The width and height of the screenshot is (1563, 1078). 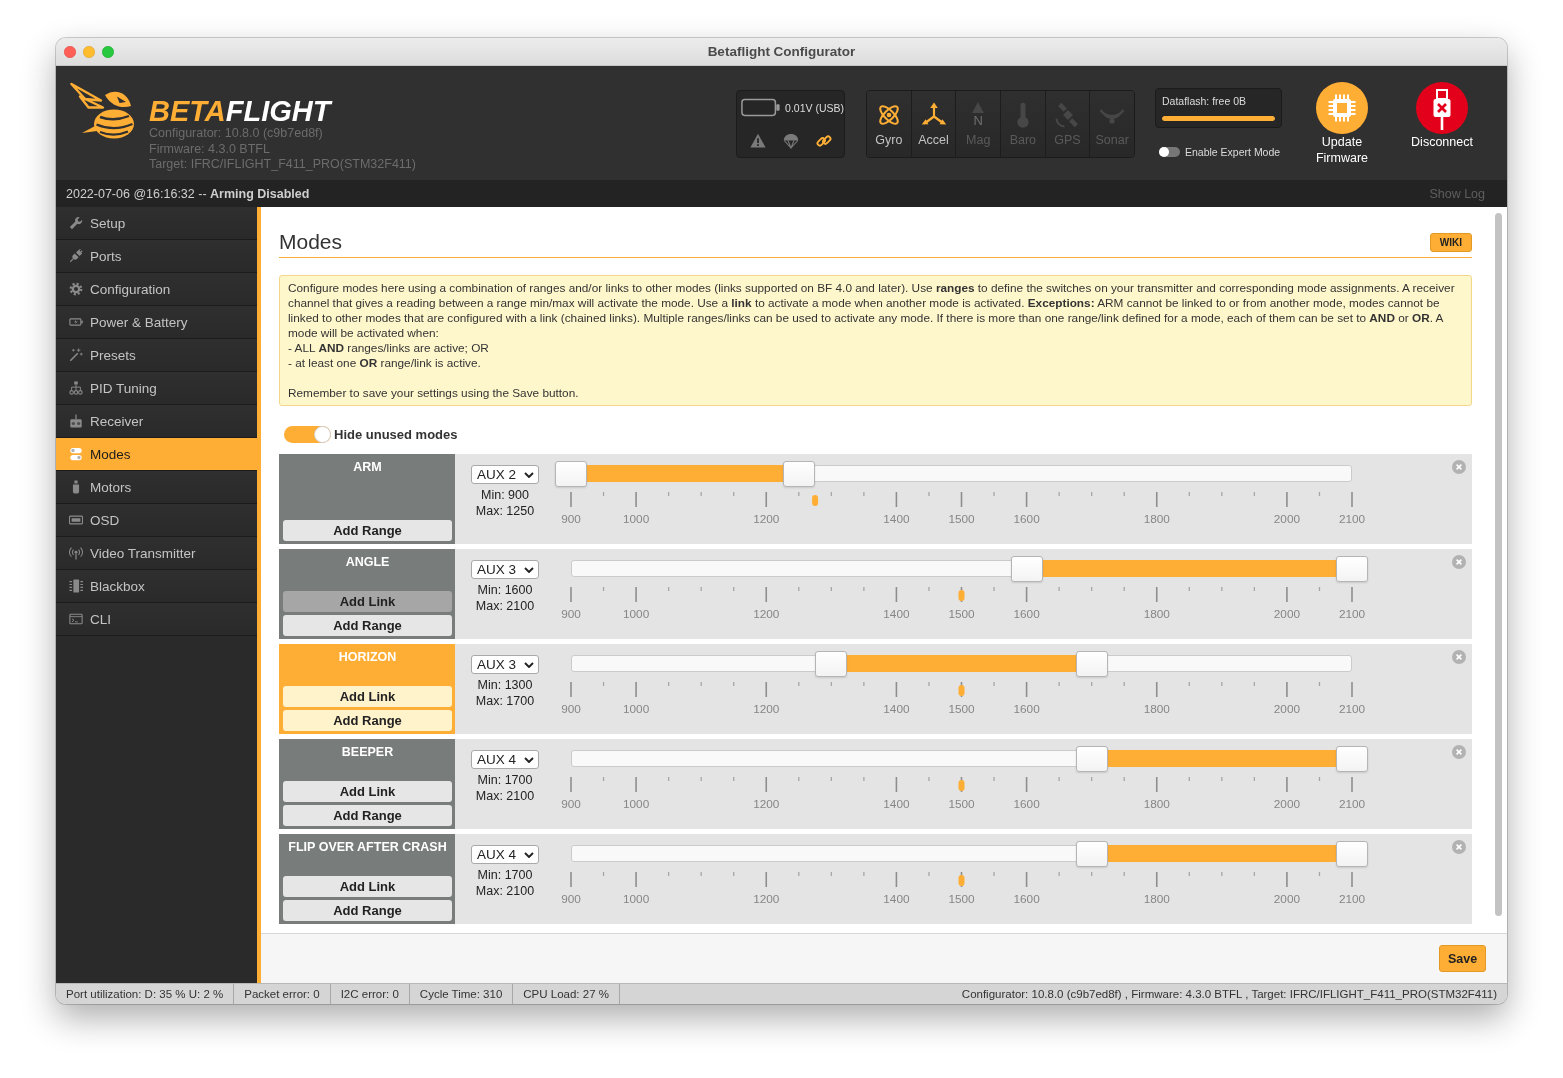 What do you see at coordinates (1169, 152) in the screenshot?
I see `expert-mode-toggle` at bounding box center [1169, 152].